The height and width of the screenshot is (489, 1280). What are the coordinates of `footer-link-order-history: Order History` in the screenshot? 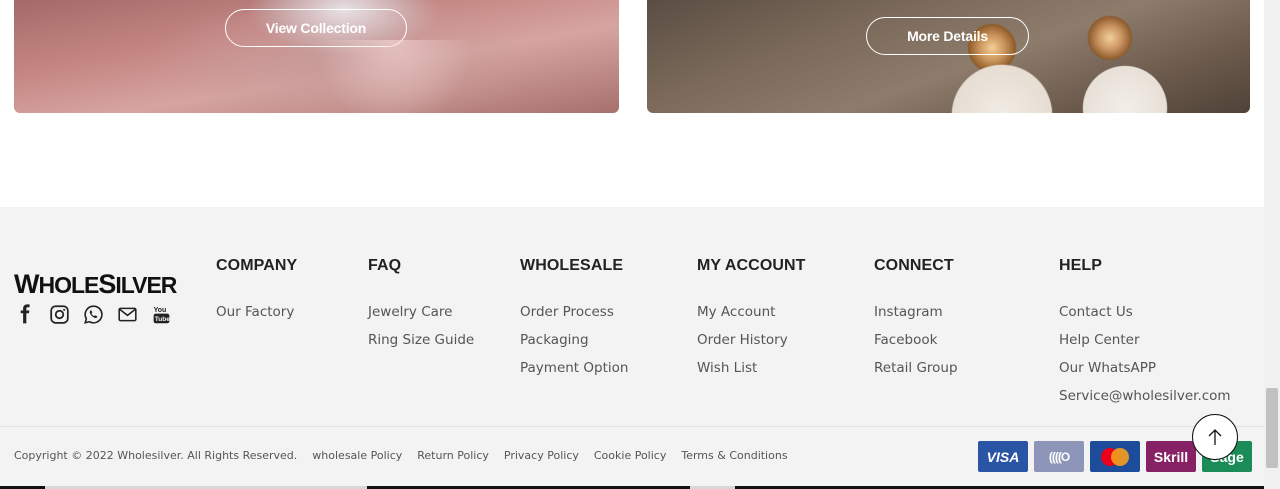 It's located at (751, 345).